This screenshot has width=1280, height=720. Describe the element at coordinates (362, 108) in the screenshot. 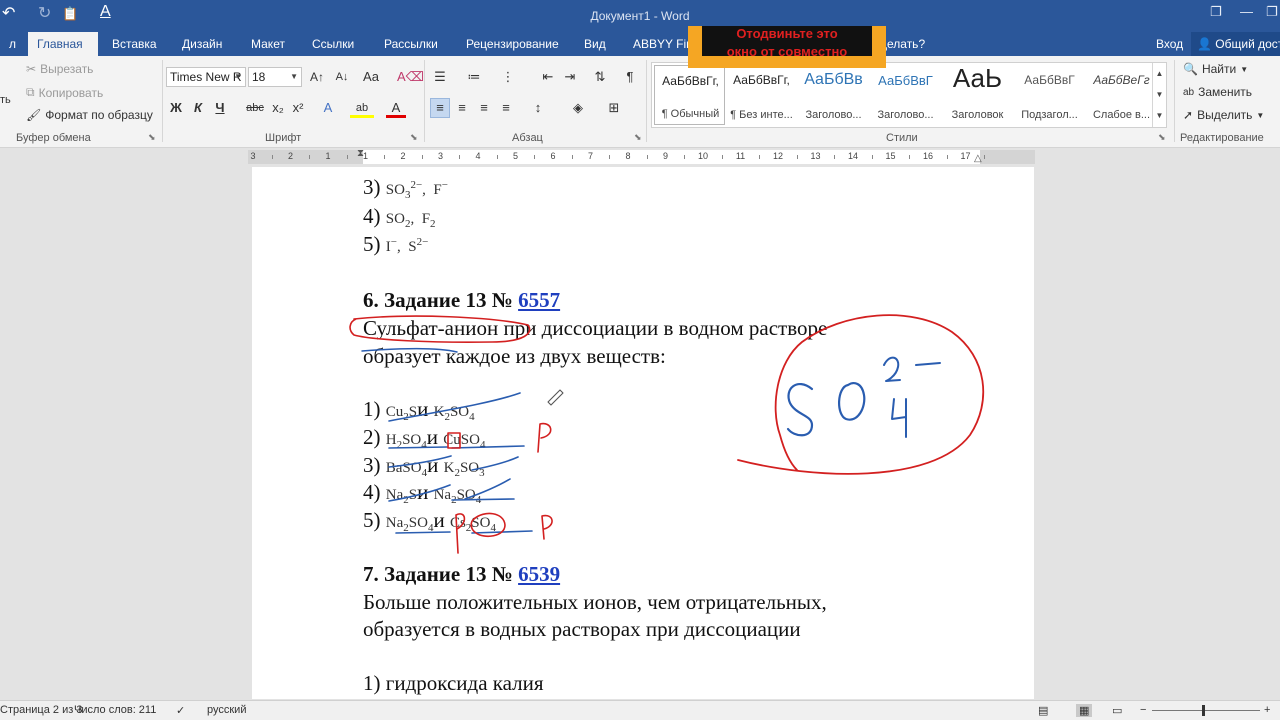

I see `highlight-icon: ab` at that location.